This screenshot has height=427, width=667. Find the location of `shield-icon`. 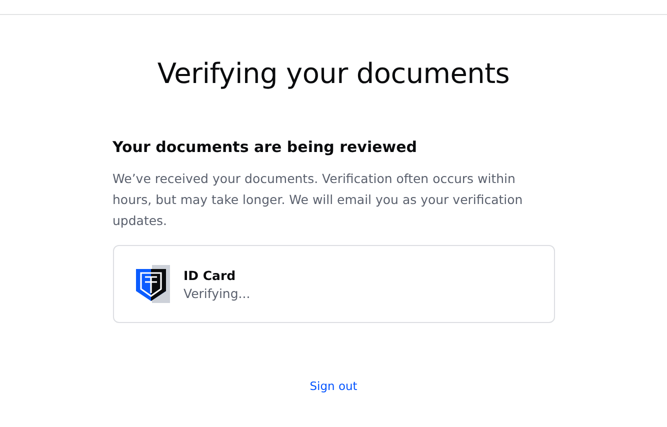

shield-icon is located at coordinates (152, 284).